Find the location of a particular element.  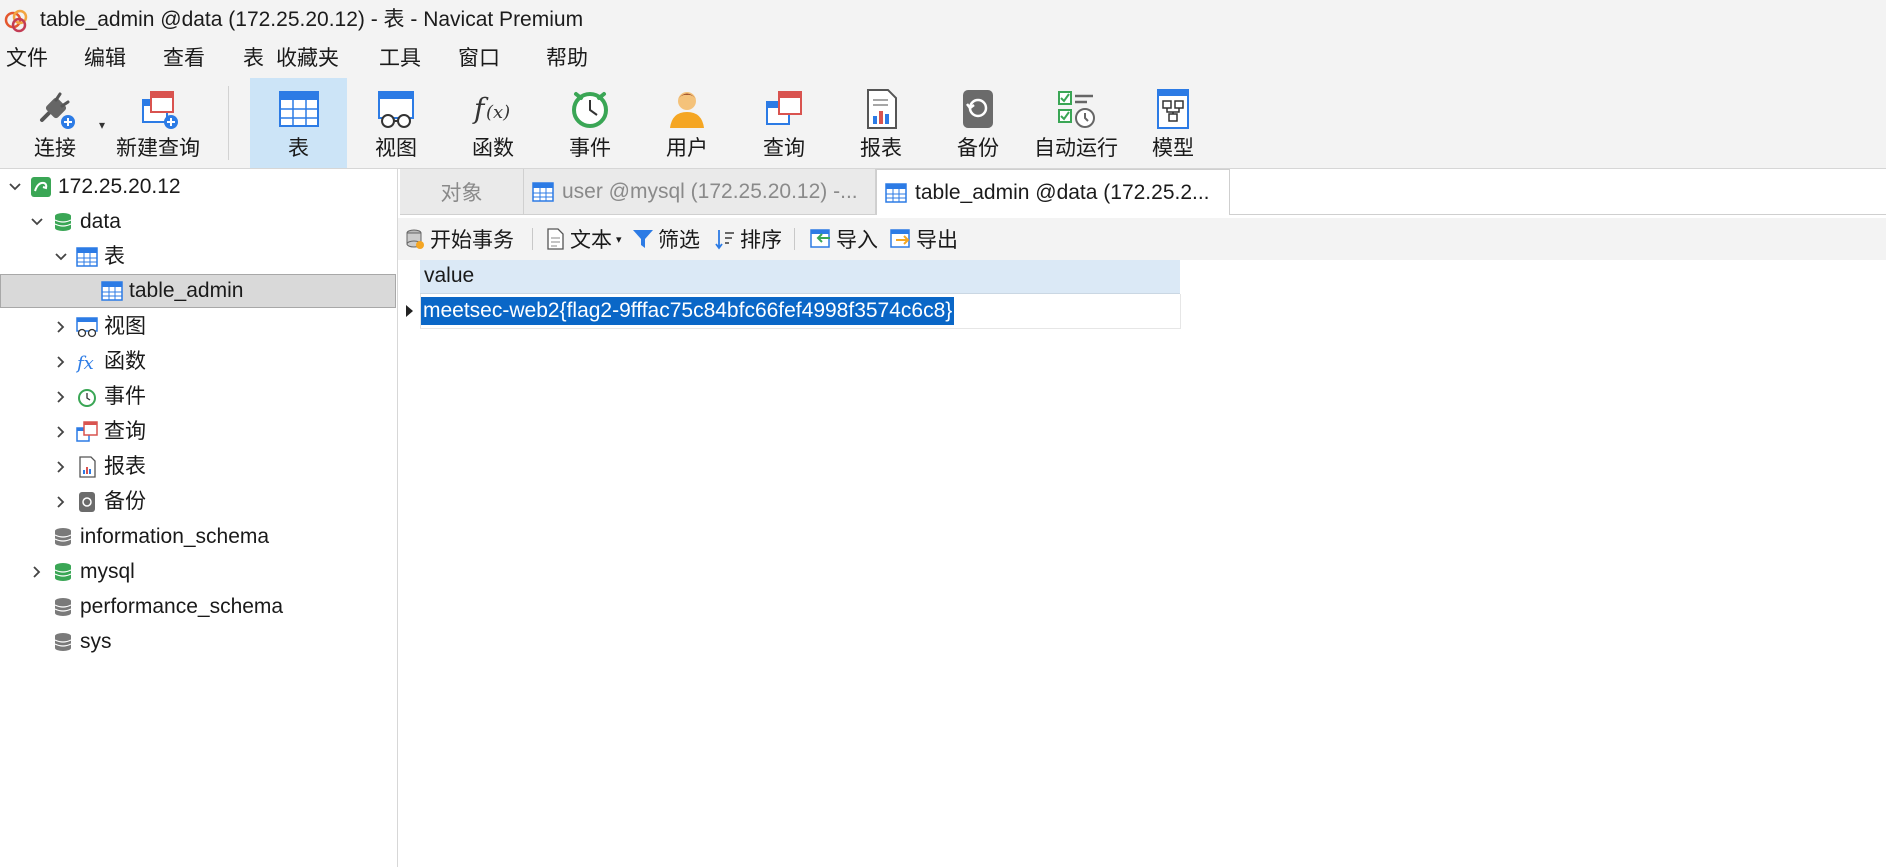

tab-objects-label: 对象 is located at coordinates (461, 193).